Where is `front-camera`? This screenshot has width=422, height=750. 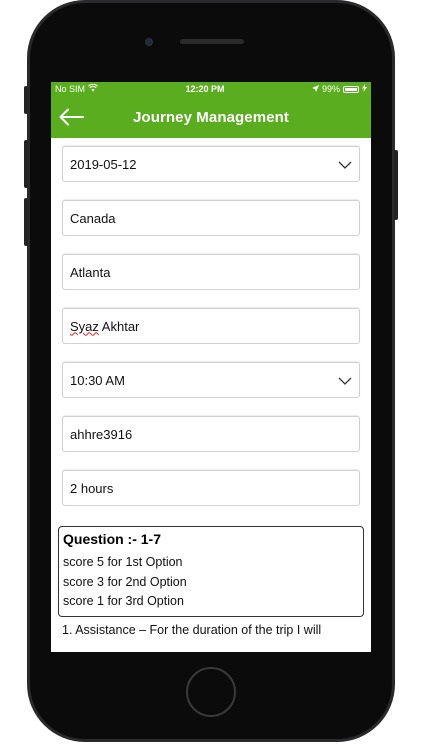
front-camera is located at coordinates (149, 42).